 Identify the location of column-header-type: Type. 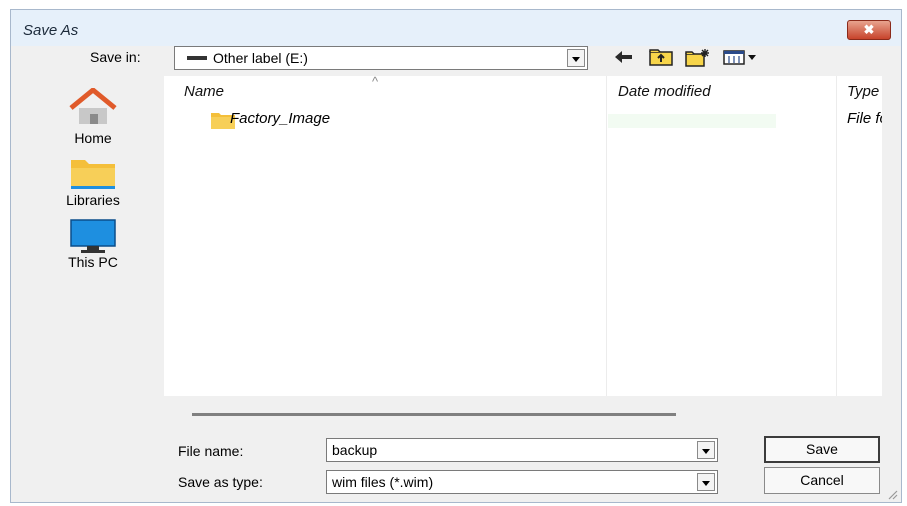
(863, 91).